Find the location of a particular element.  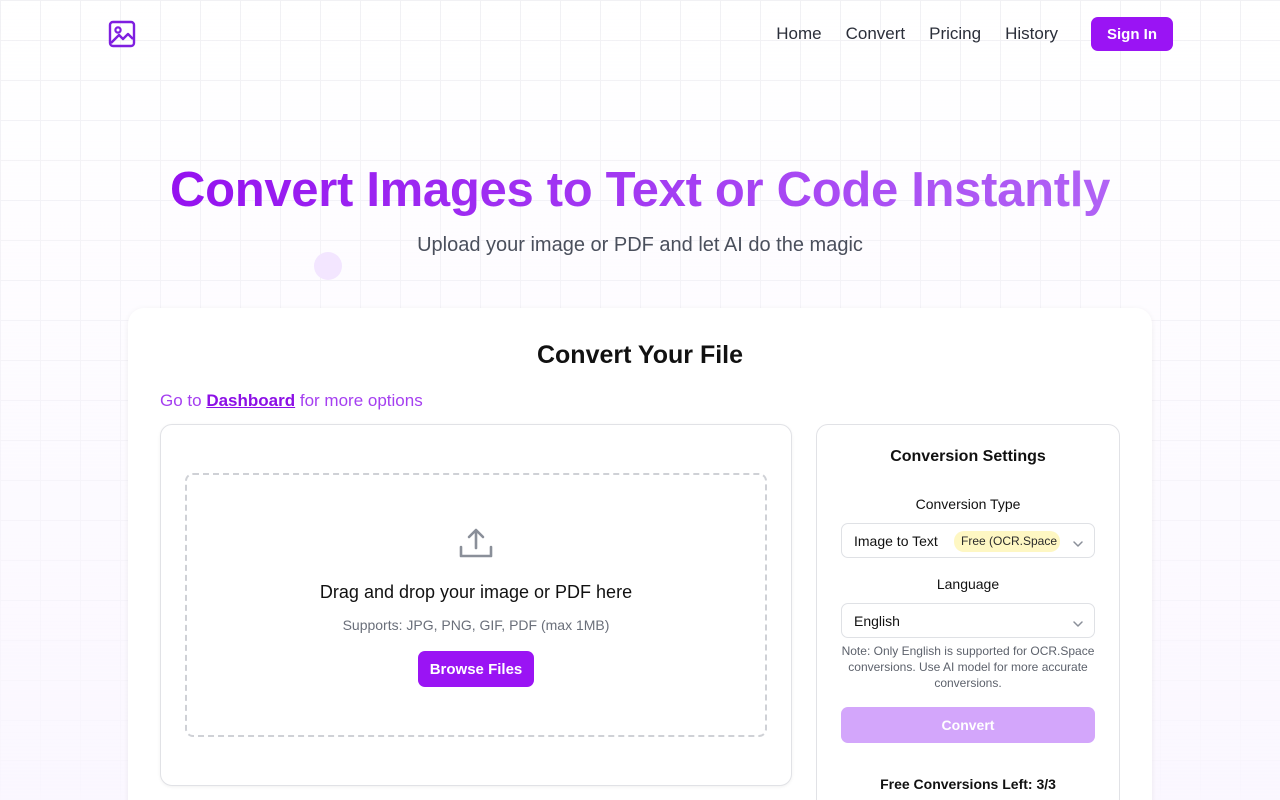

supported-formats: Supports: JPG, PNG, GIF, PDF (max 1MB) is located at coordinates (476, 625).